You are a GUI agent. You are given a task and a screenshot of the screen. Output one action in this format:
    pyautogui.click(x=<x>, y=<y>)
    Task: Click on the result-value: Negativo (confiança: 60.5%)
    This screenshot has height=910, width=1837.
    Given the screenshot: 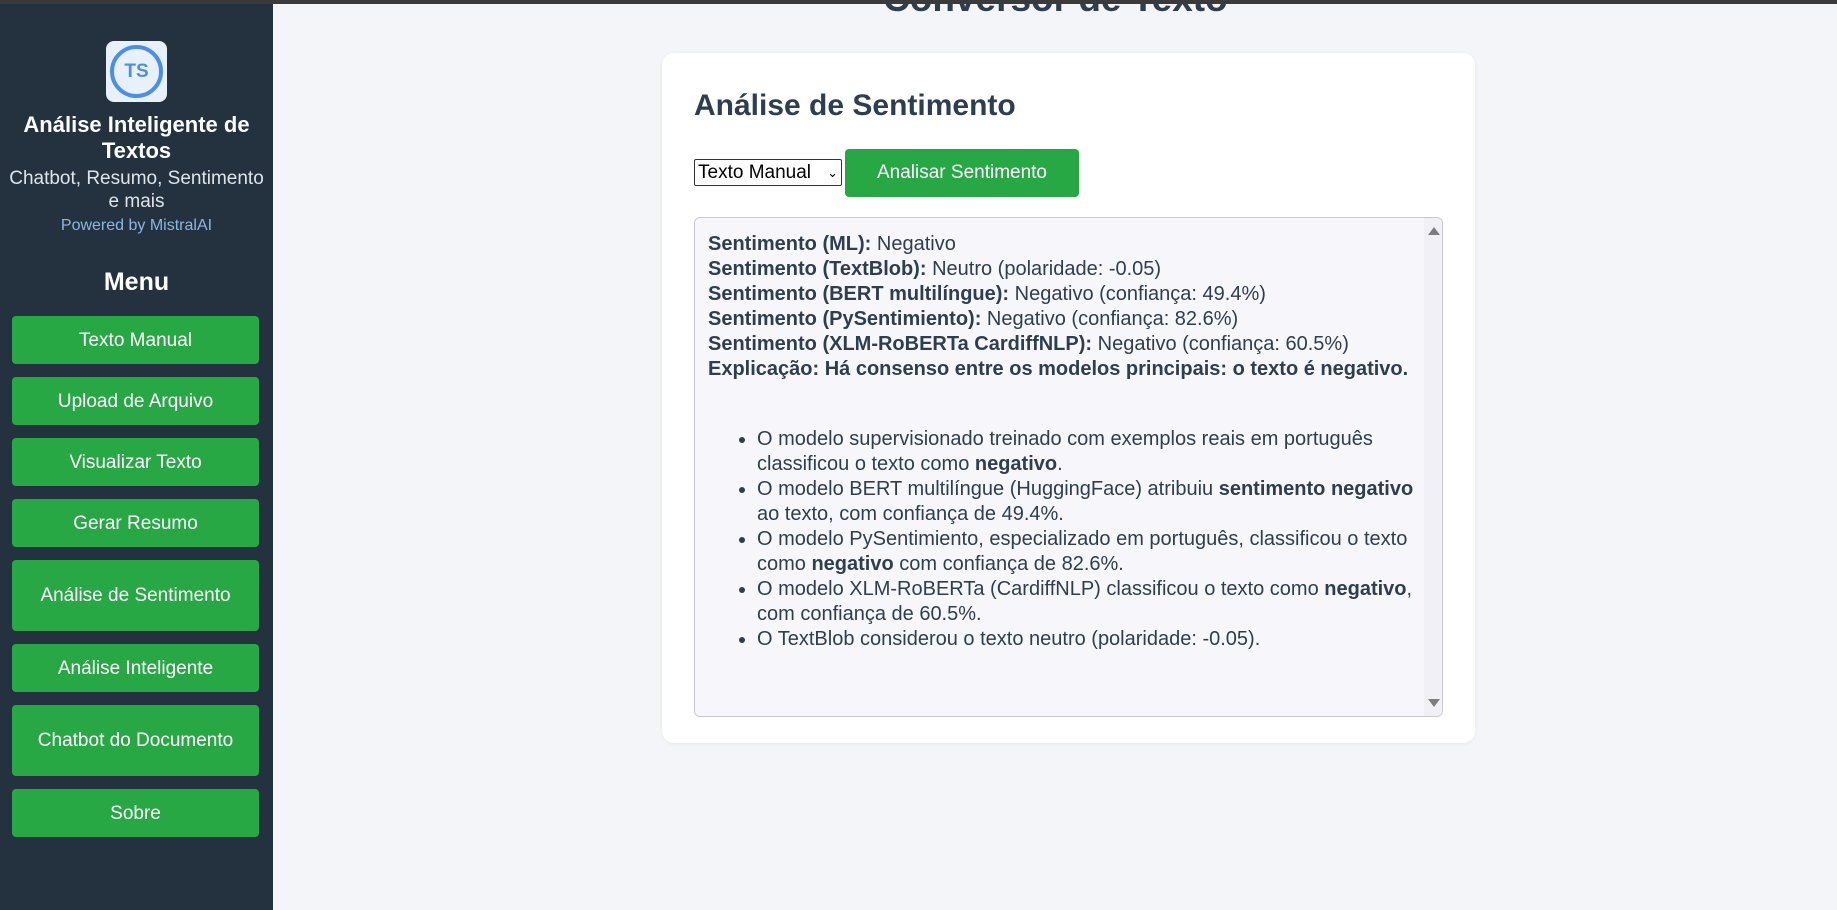 What is the action you would take?
    pyautogui.click(x=1223, y=344)
    